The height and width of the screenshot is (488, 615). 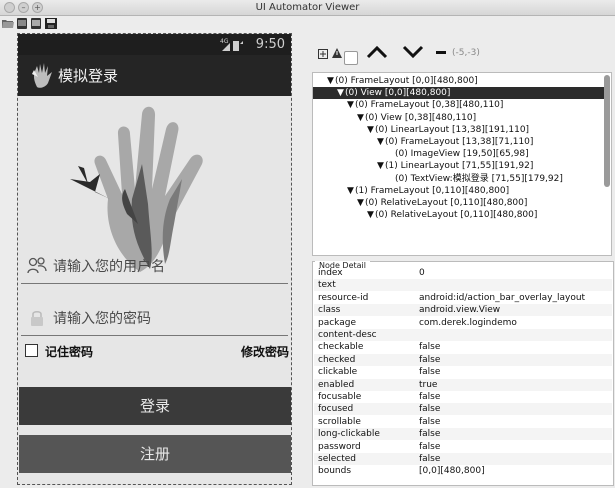 I want to click on detail-key: focusable, so click(x=340, y=397).